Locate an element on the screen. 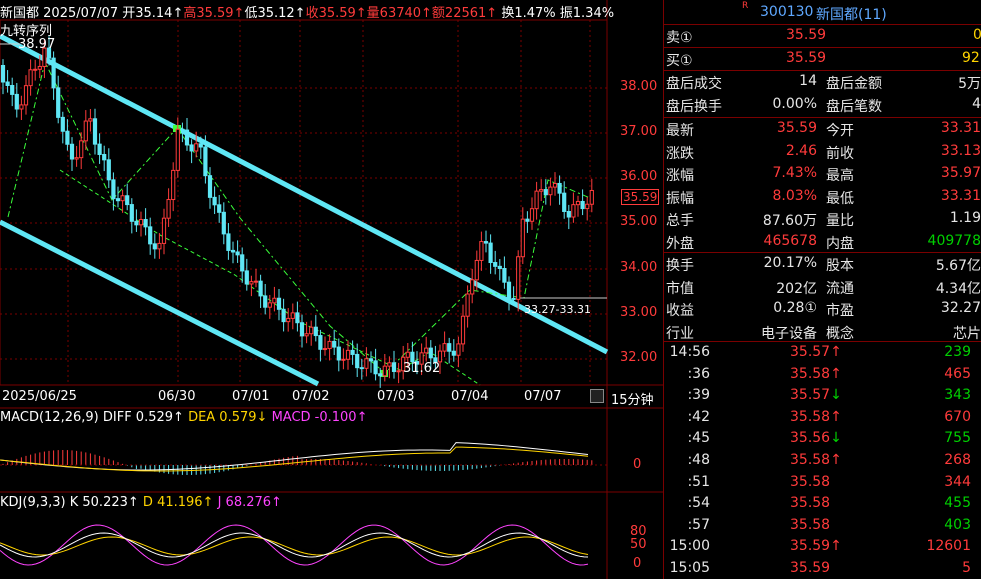  high-value: 高35.59↑ is located at coordinates (214, 13).